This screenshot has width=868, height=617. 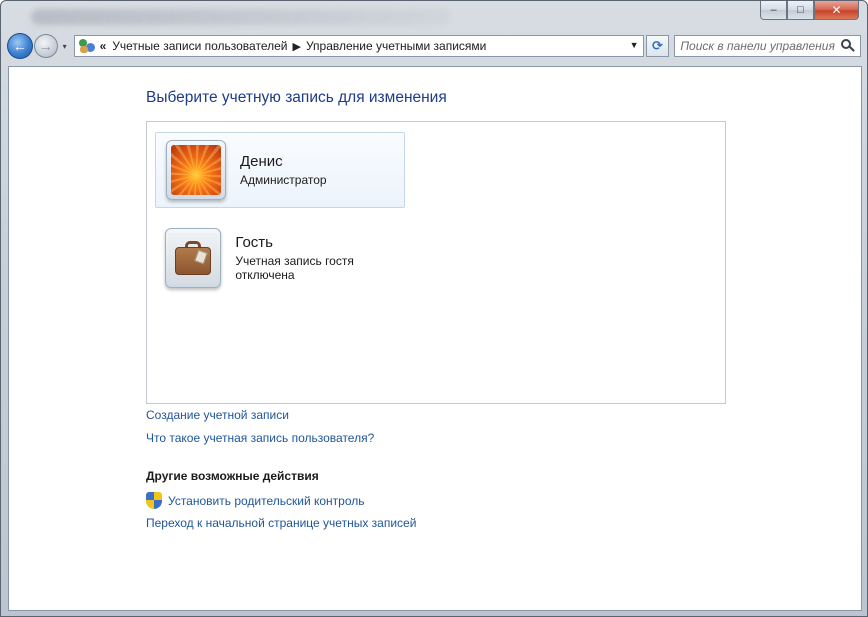 What do you see at coordinates (241, 17) in the screenshot?
I see `title-bar` at bounding box center [241, 17].